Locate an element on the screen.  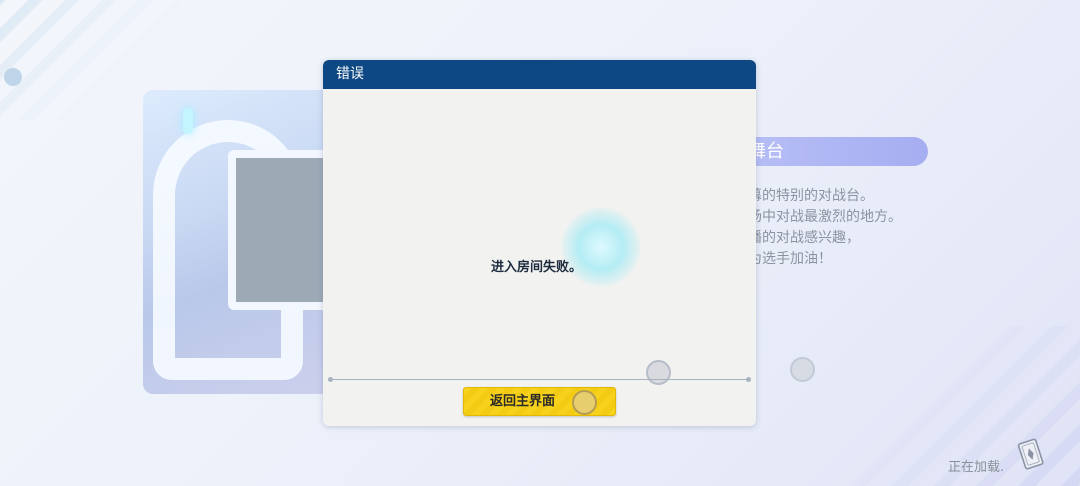
card-icon is located at coordinates (1031, 455).